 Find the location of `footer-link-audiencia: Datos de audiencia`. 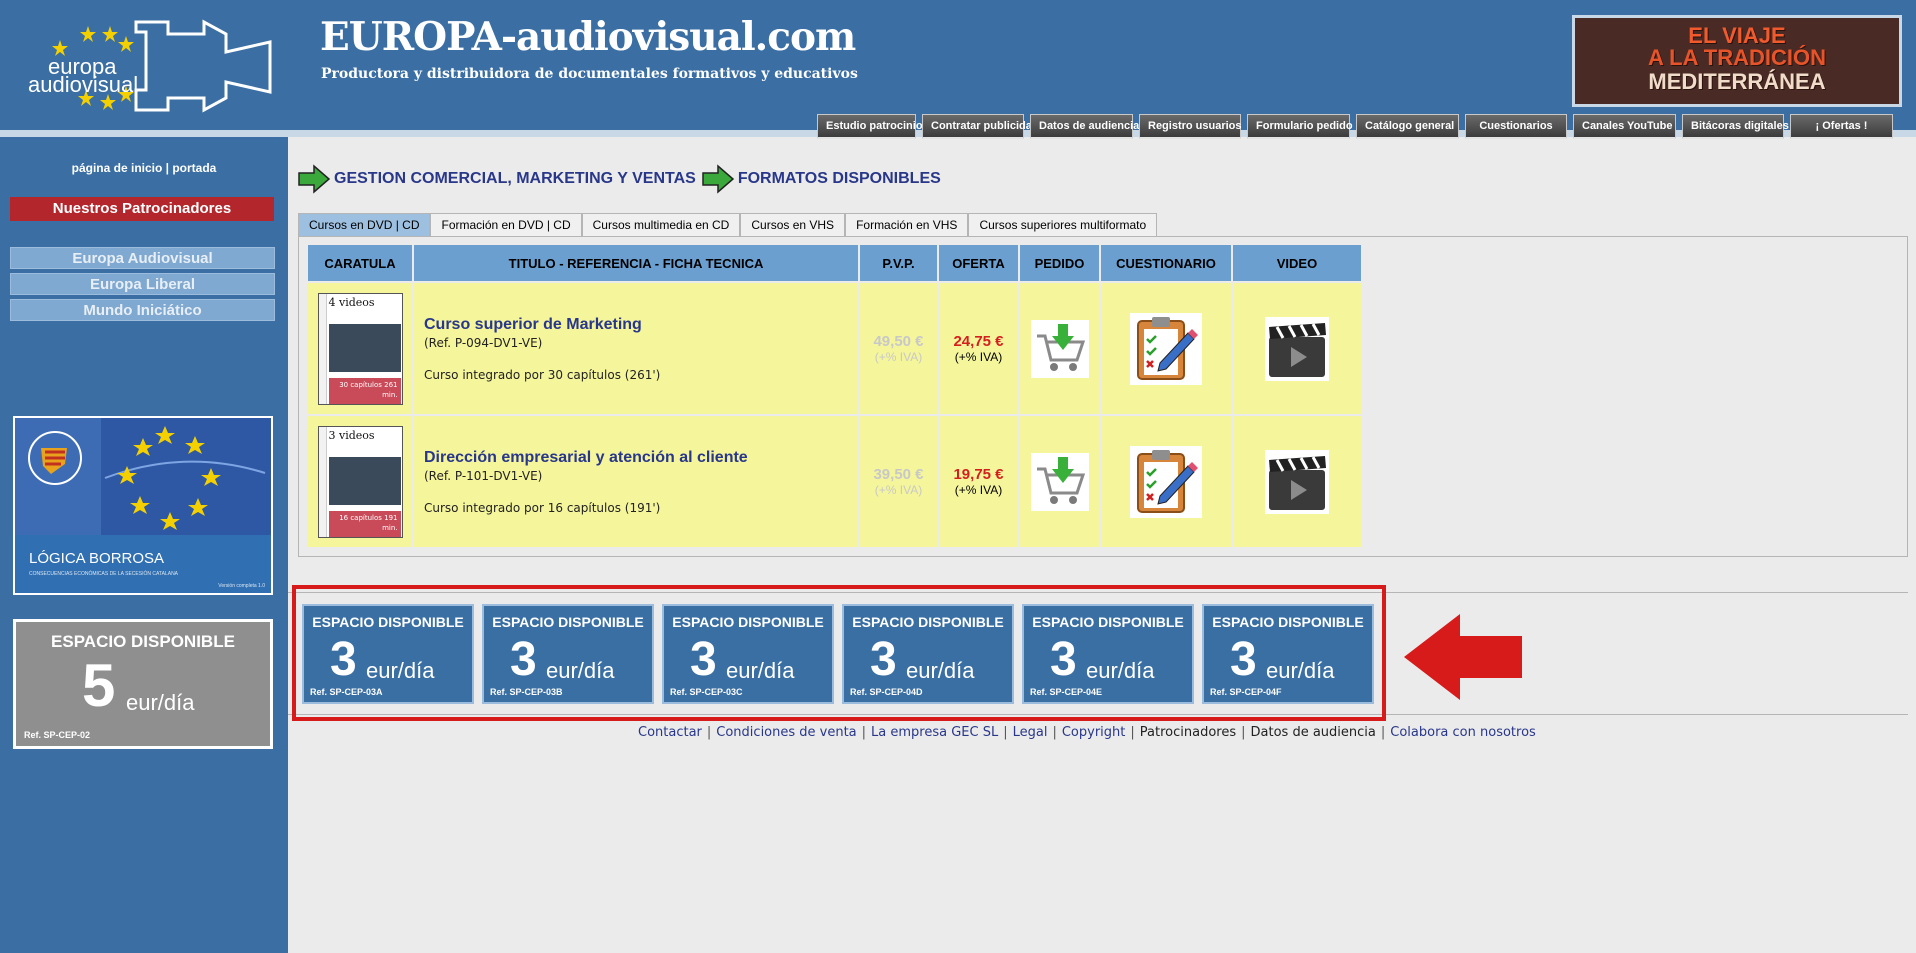

footer-link-audiencia: Datos de audiencia is located at coordinates (1313, 732).